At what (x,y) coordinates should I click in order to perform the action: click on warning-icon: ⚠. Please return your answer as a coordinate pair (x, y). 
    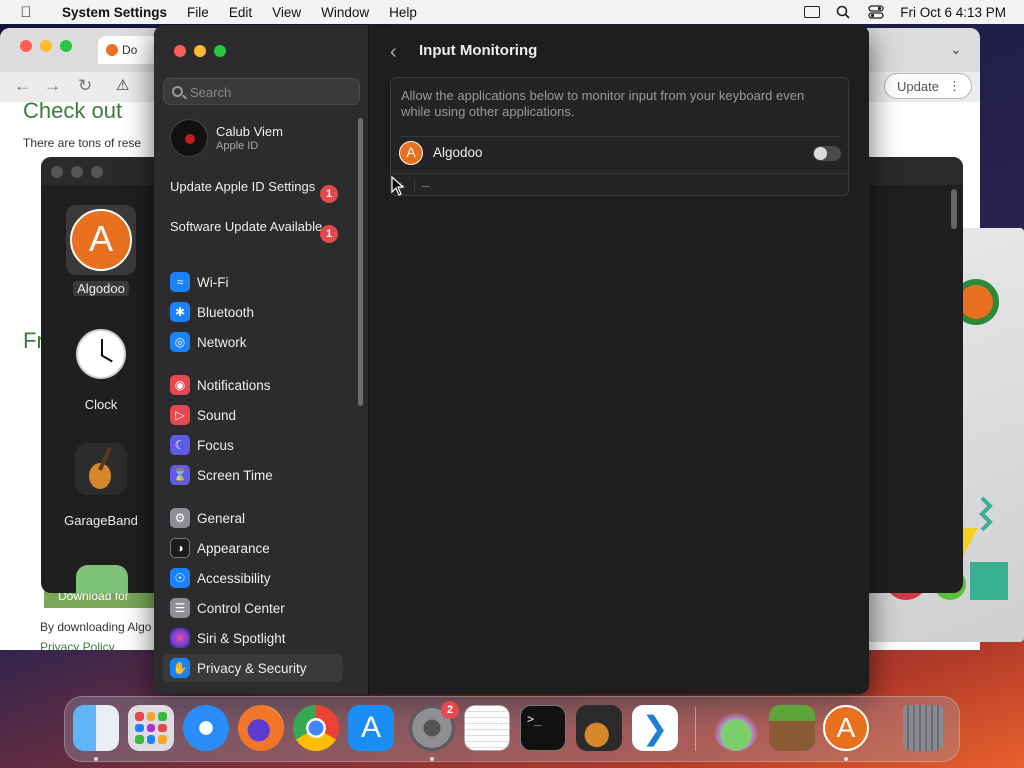
    Looking at the image, I should click on (122, 85).